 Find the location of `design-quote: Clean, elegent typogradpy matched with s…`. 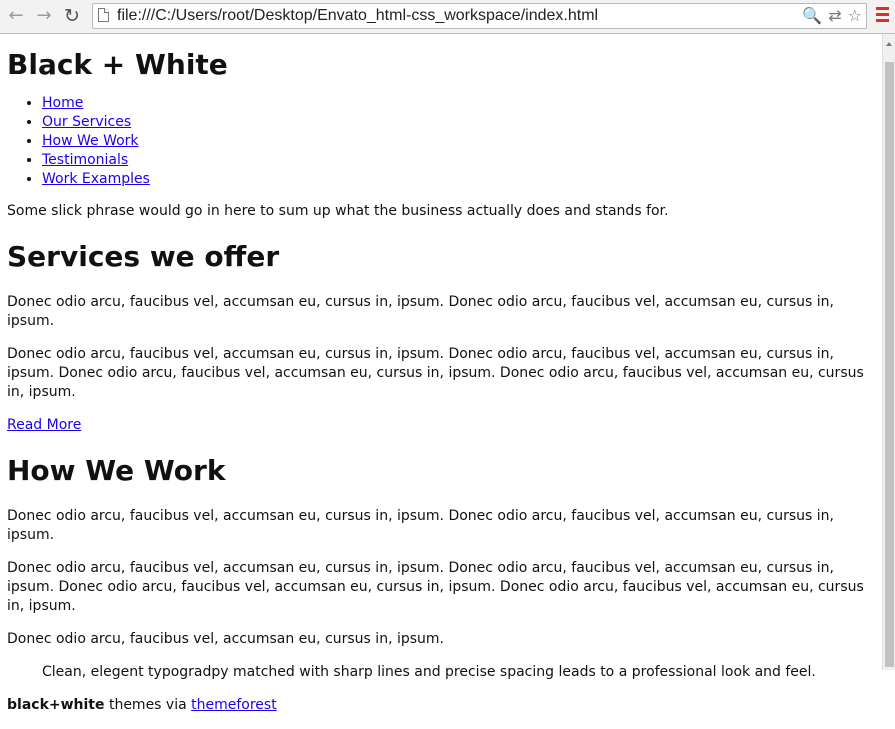

design-quote: Clean, elegent typogradpy matched with s… is located at coordinates (429, 672).